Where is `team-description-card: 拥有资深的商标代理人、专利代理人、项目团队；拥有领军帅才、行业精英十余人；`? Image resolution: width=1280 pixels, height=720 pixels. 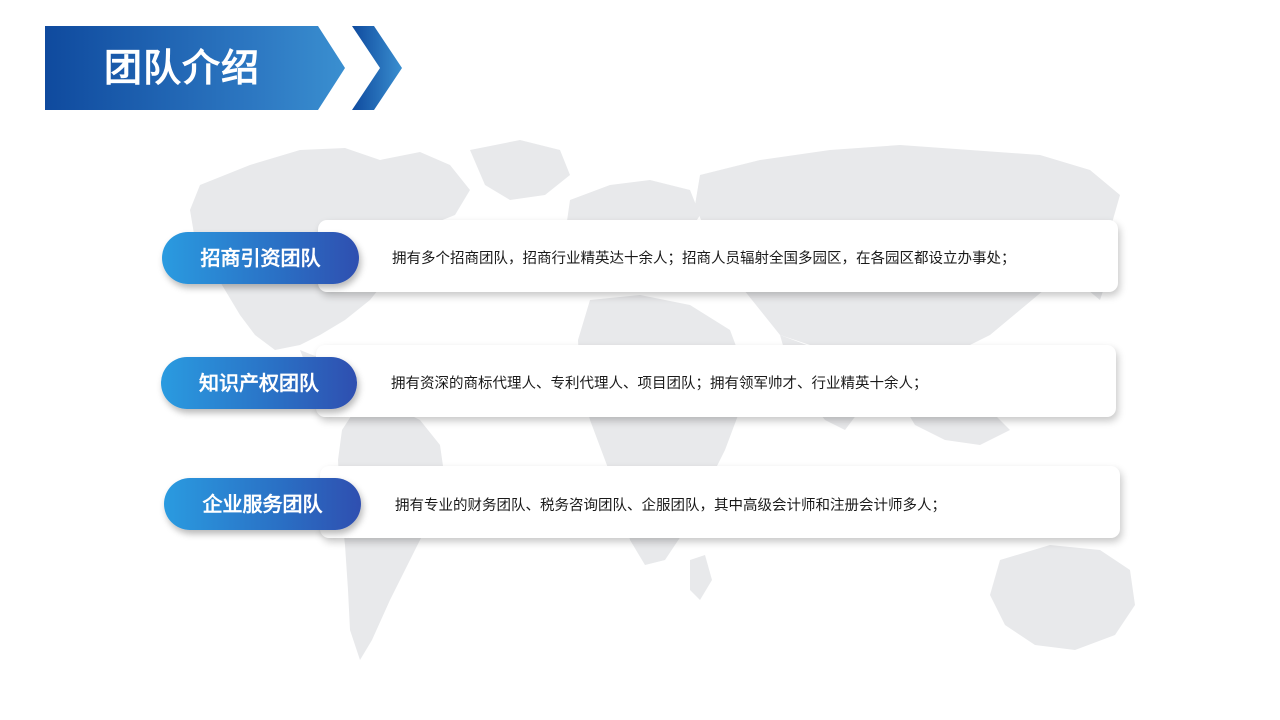
team-description-card: 拥有资深的商标代理人、专利代理人、项目团队；拥有领军帅才、行业精英十余人； is located at coordinates (716, 381).